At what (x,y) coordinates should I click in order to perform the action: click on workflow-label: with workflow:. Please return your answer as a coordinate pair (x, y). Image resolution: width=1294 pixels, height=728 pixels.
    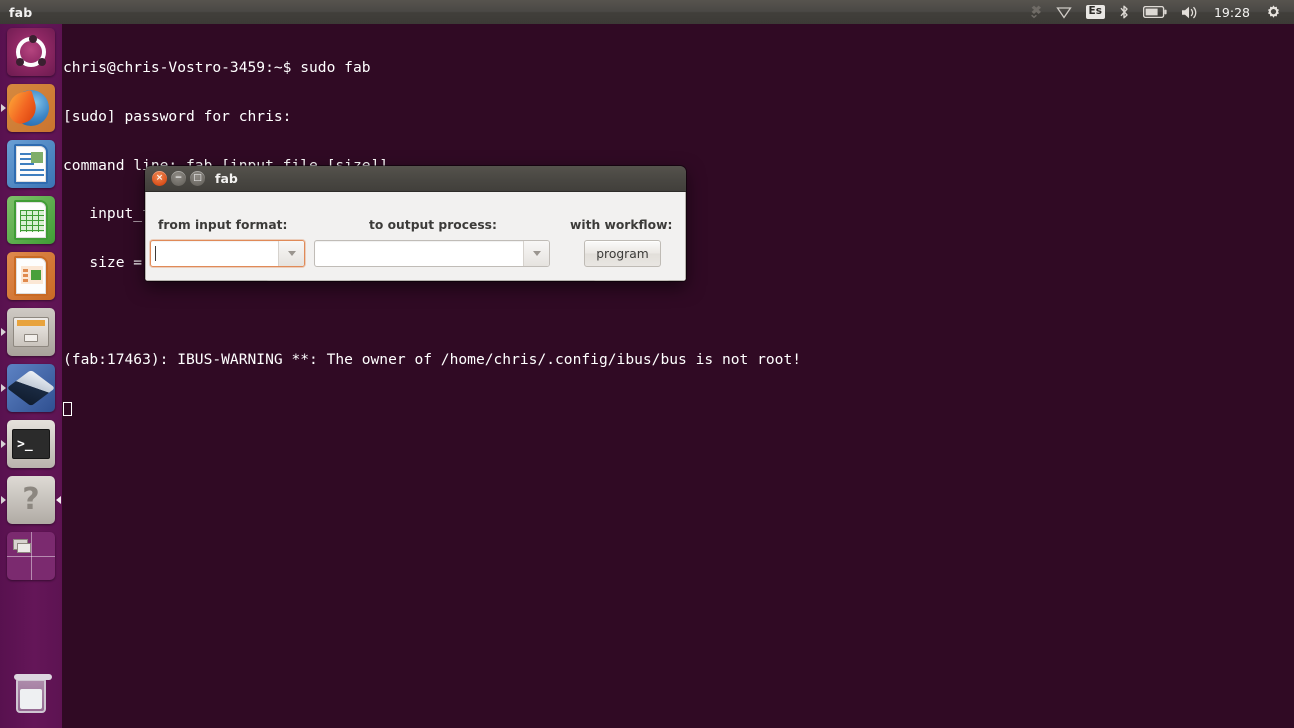
    Looking at the image, I should click on (621, 225).